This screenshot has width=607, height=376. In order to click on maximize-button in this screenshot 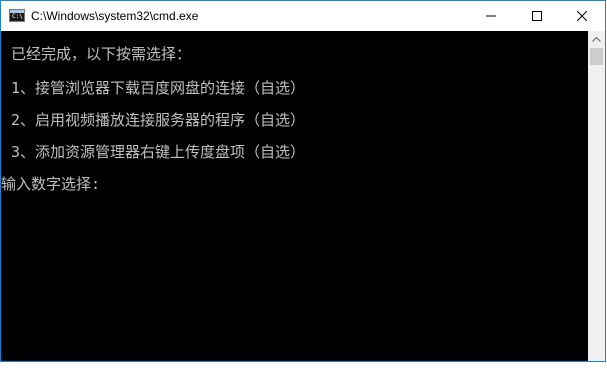, I will do `click(537, 16)`.